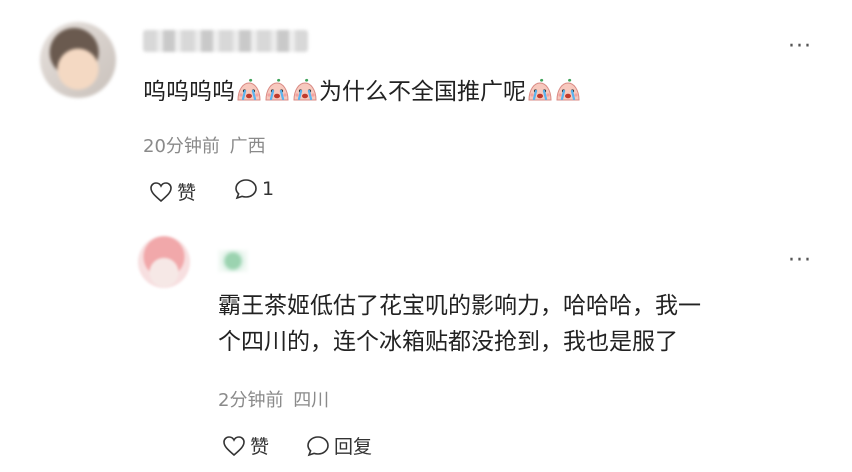  What do you see at coordinates (247, 146) in the screenshot?
I see `comment-location: 广西` at bounding box center [247, 146].